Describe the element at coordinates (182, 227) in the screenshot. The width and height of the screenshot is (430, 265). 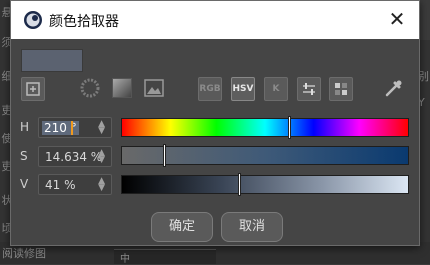
I see `ok-button: 确定` at that location.